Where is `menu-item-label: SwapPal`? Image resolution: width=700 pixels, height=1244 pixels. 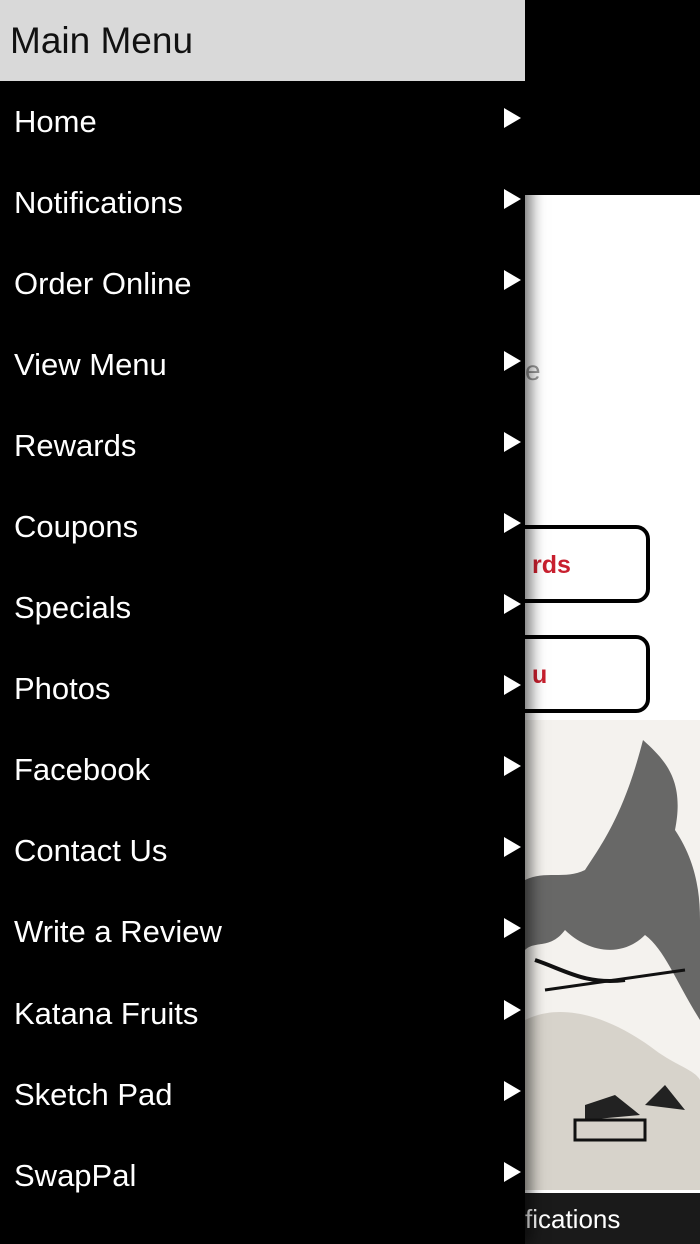 menu-item-label: SwapPal is located at coordinates (75, 1175).